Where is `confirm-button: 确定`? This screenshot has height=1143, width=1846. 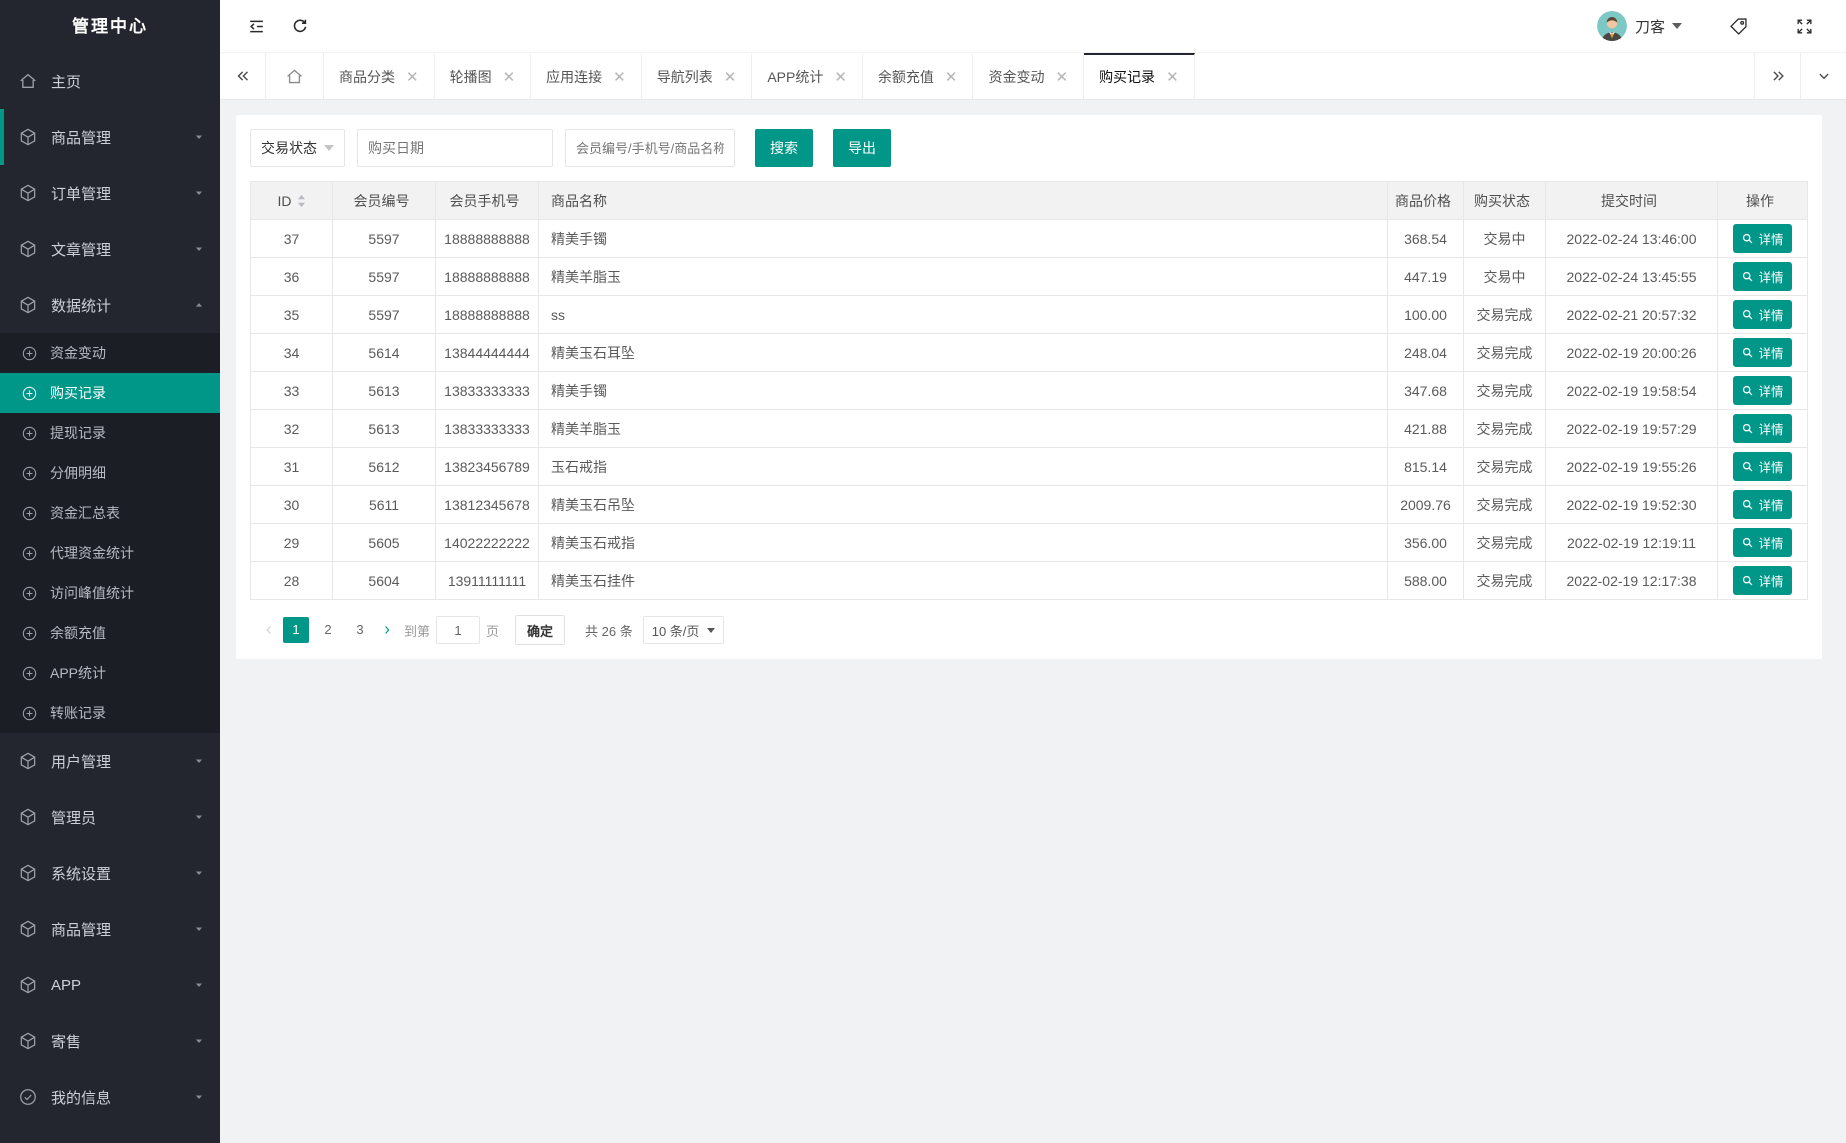 confirm-button: 确定 is located at coordinates (540, 630).